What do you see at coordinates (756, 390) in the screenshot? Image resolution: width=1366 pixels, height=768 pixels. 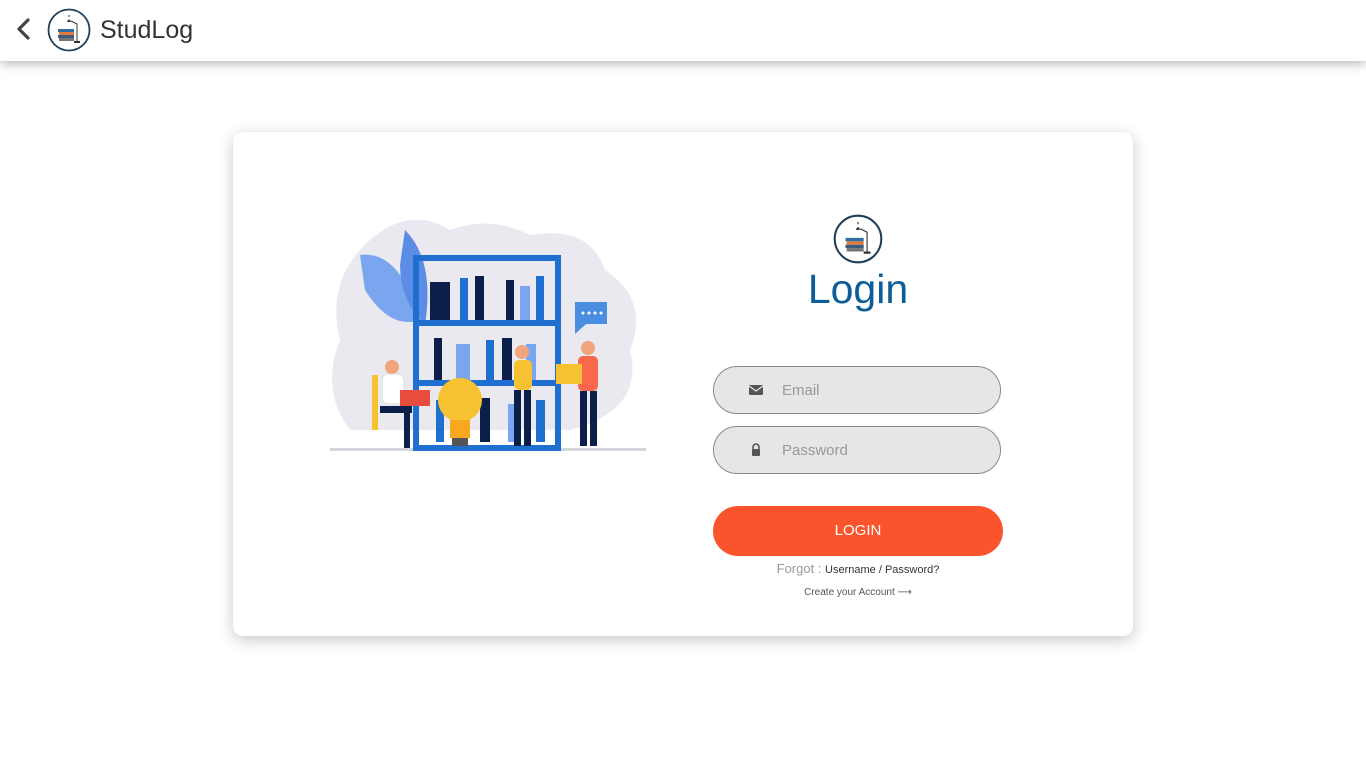 I see `envelope-icon` at bounding box center [756, 390].